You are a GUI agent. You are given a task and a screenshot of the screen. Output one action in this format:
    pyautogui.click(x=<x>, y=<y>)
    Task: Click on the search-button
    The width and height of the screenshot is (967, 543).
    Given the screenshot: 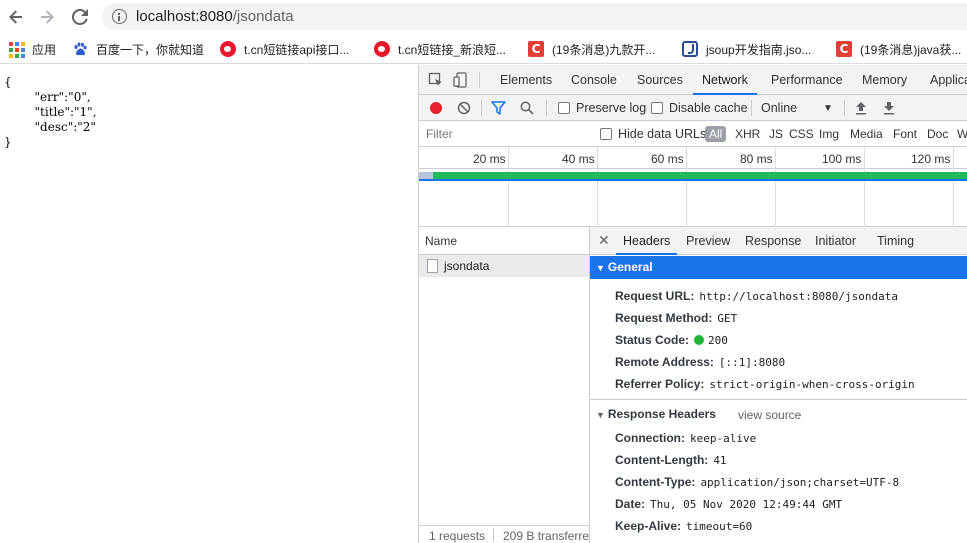 What is the action you would take?
    pyautogui.click(x=527, y=108)
    